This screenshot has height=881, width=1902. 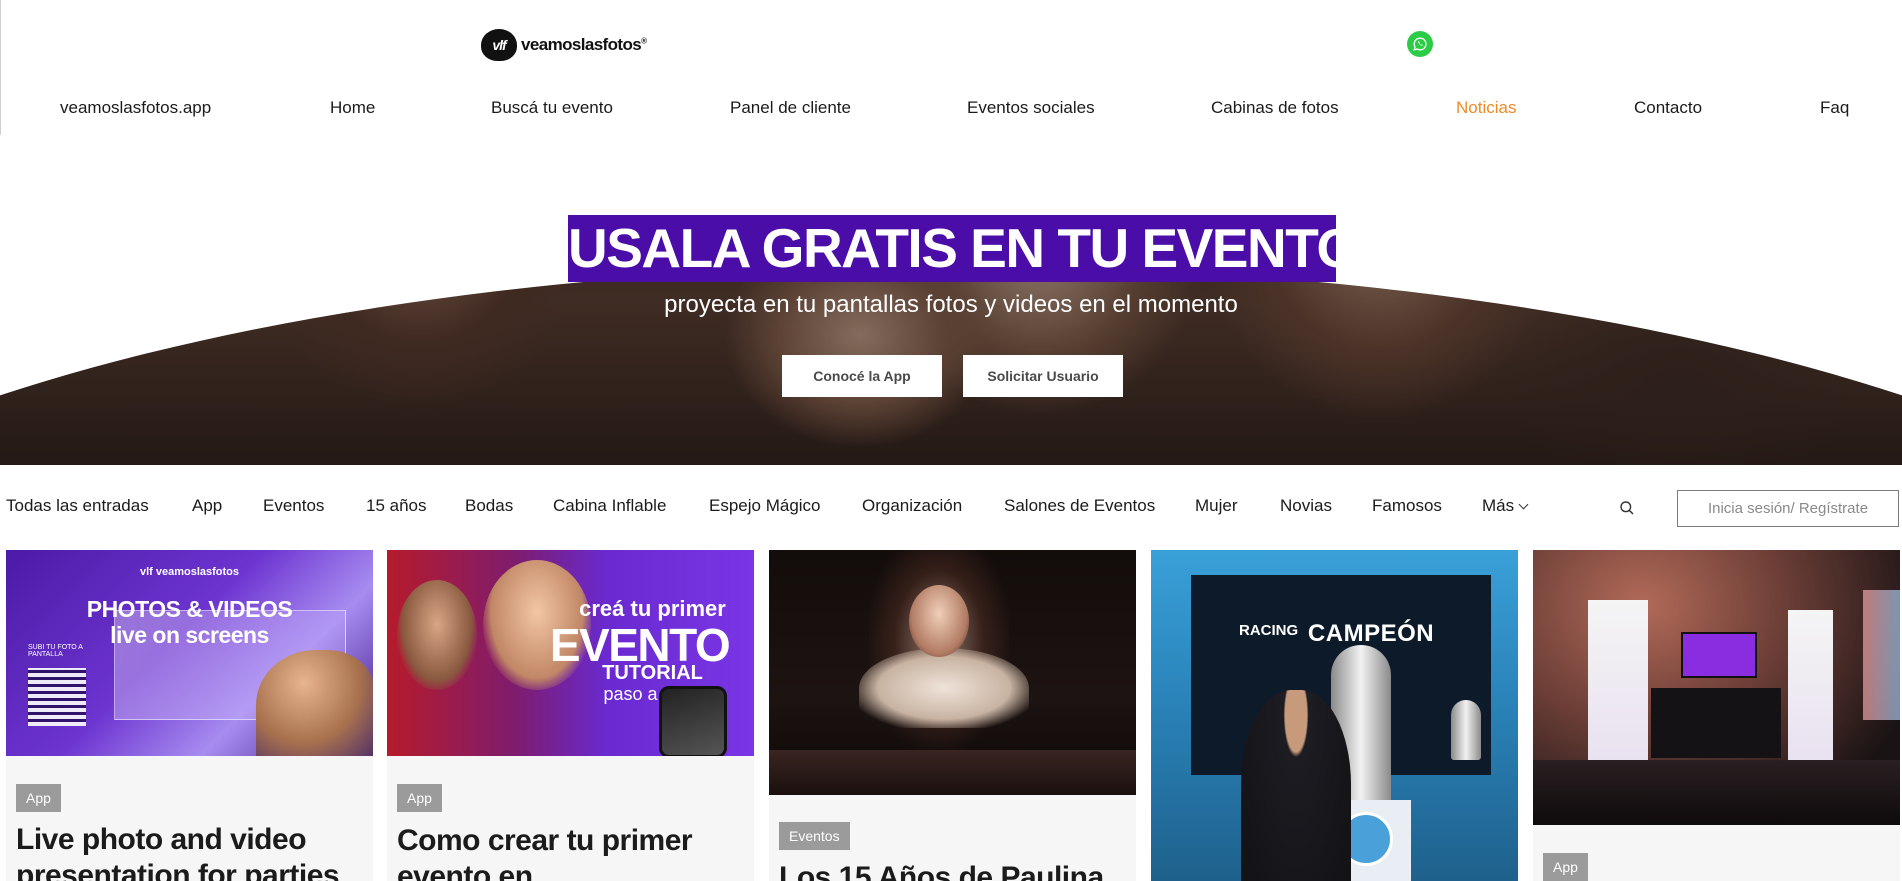 I want to click on image-screen, so click(x=1719, y=655).